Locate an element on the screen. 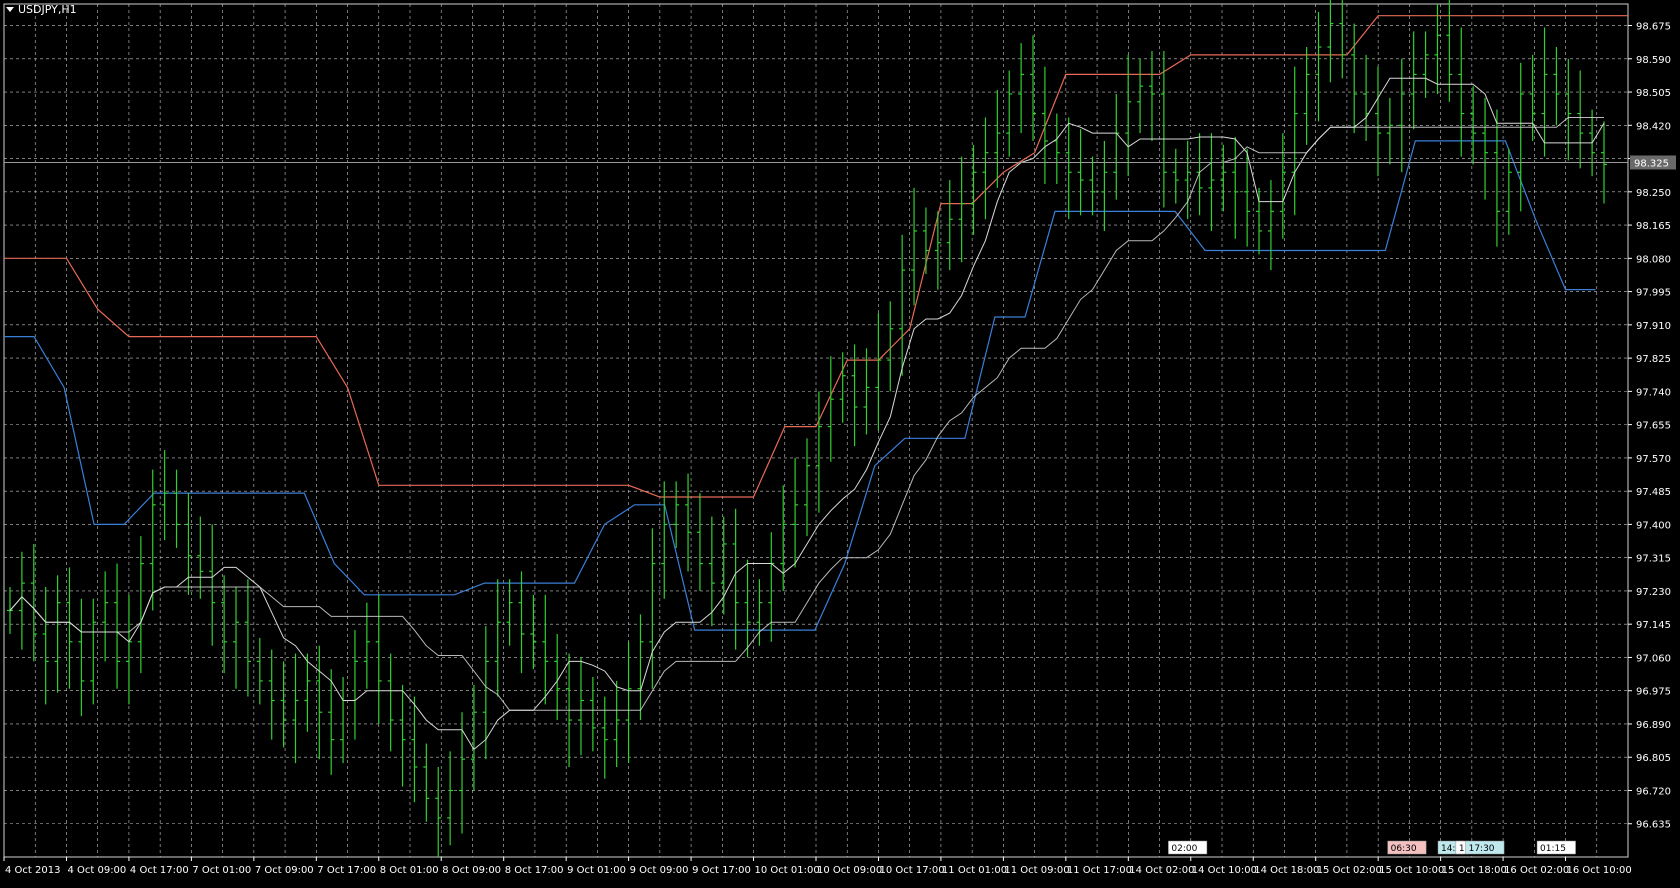 This screenshot has width=1680, height=888. event-marker-label: 14: is located at coordinates (1448, 849).